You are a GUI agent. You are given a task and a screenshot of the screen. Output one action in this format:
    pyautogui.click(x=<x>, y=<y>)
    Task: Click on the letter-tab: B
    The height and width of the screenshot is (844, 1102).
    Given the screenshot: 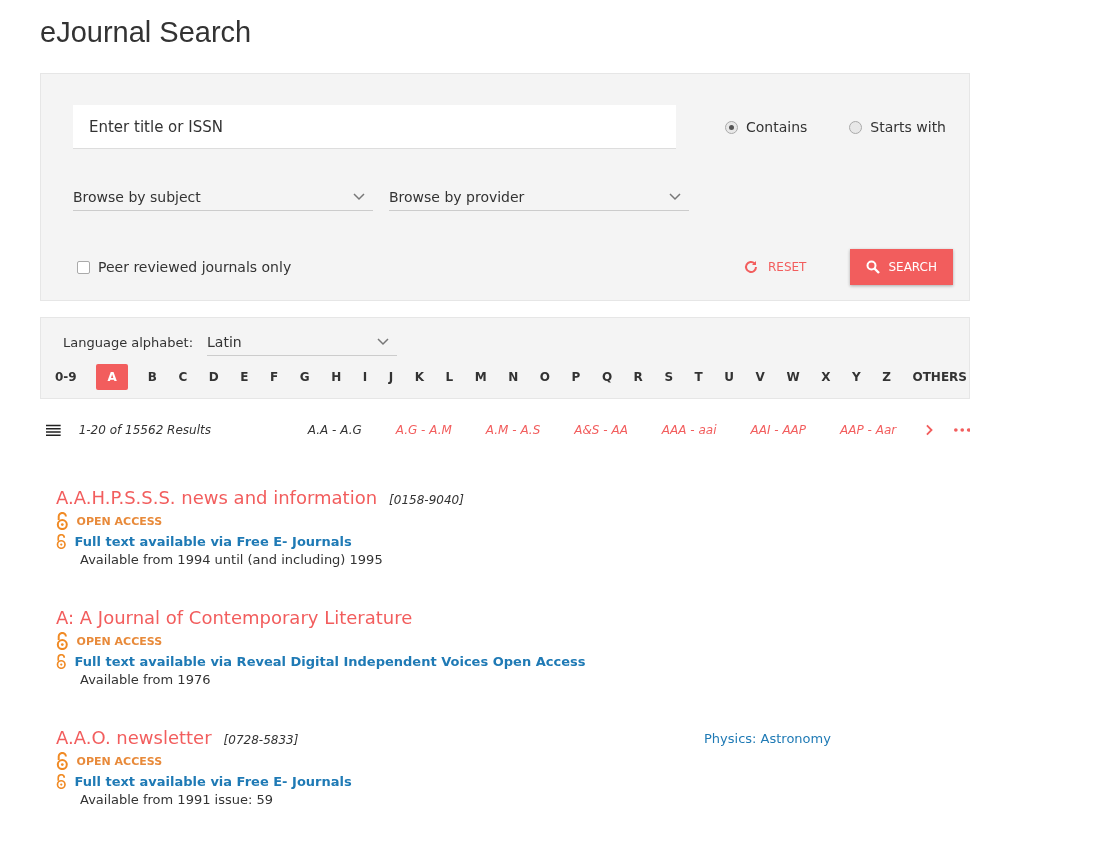 What is the action you would take?
    pyautogui.click(x=152, y=377)
    